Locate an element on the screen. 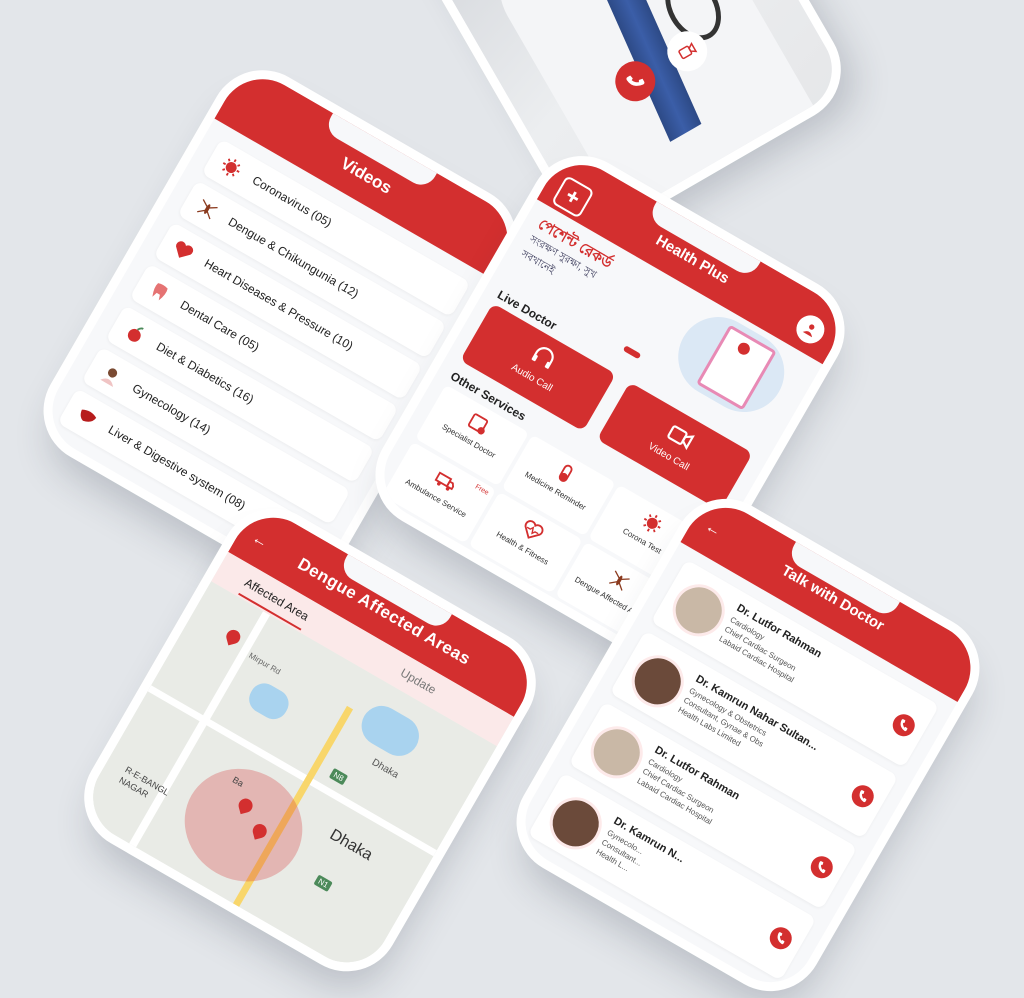 The height and width of the screenshot is (998, 1024). heart-icon is located at coordinates (185, 249).